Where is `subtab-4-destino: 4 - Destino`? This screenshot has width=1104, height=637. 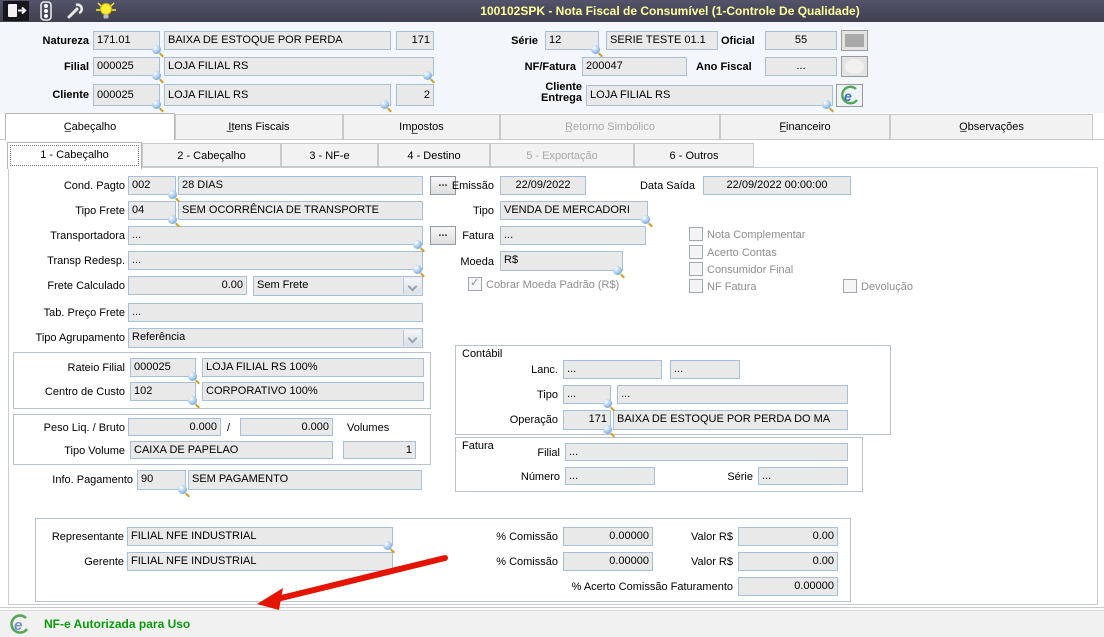 subtab-4-destino: 4 - Destino is located at coordinates (434, 155).